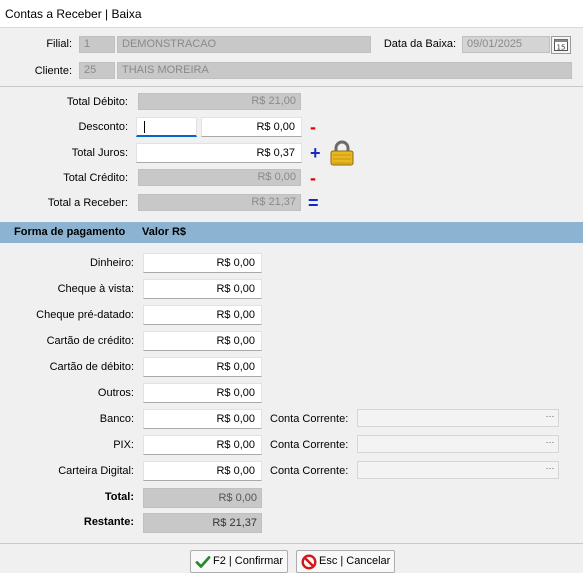 Image resolution: width=583 pixels, height=573 pixels. Describe the element at coordinates (85, 315) in the screenshot. I see `payment-label-cheque-predatado: Cheque pré-datado:` at that location.